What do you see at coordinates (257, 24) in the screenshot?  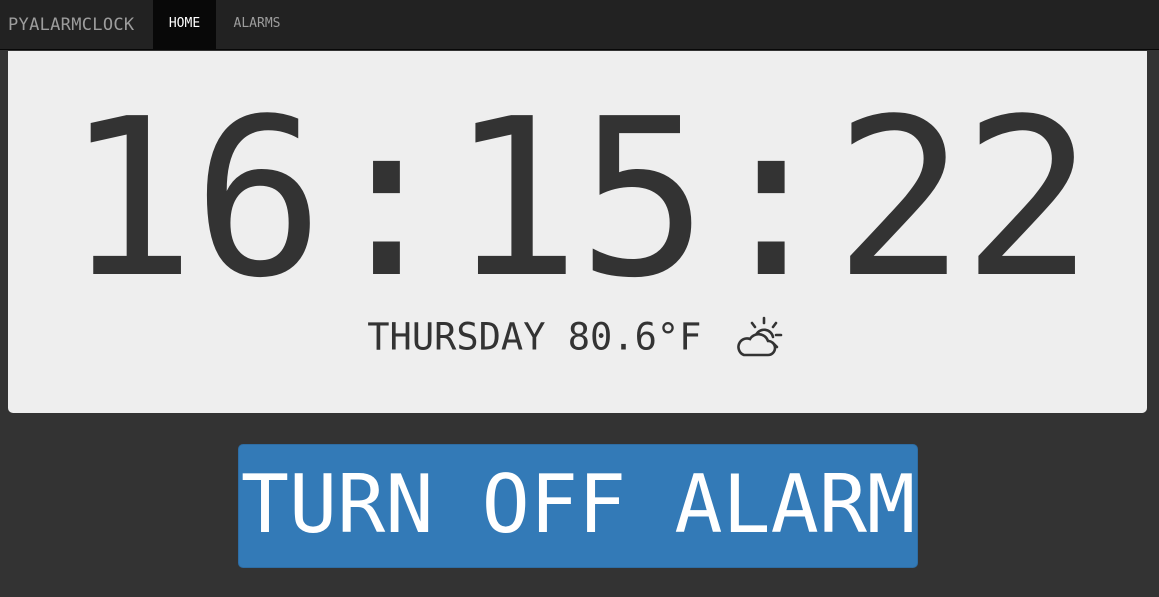 I see `nav-item-alarms: ALARMS` at bounding box center [257, 24].